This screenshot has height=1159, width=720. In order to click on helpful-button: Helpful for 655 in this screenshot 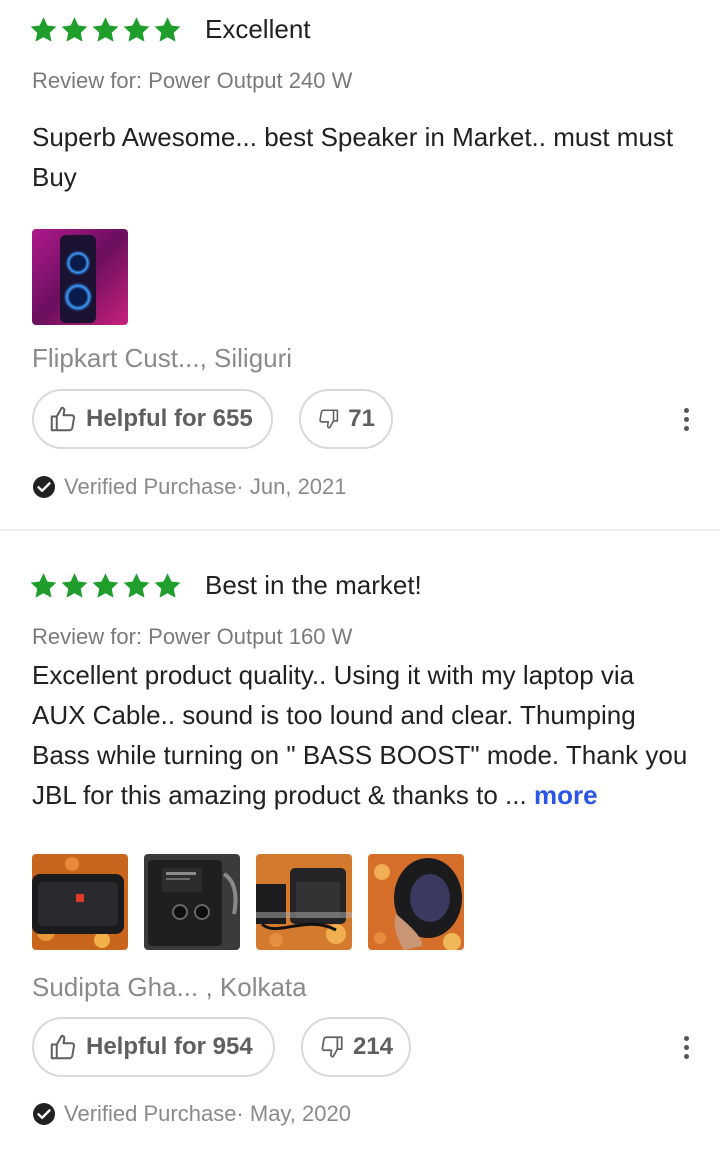, I will do `click(152, 419)`.